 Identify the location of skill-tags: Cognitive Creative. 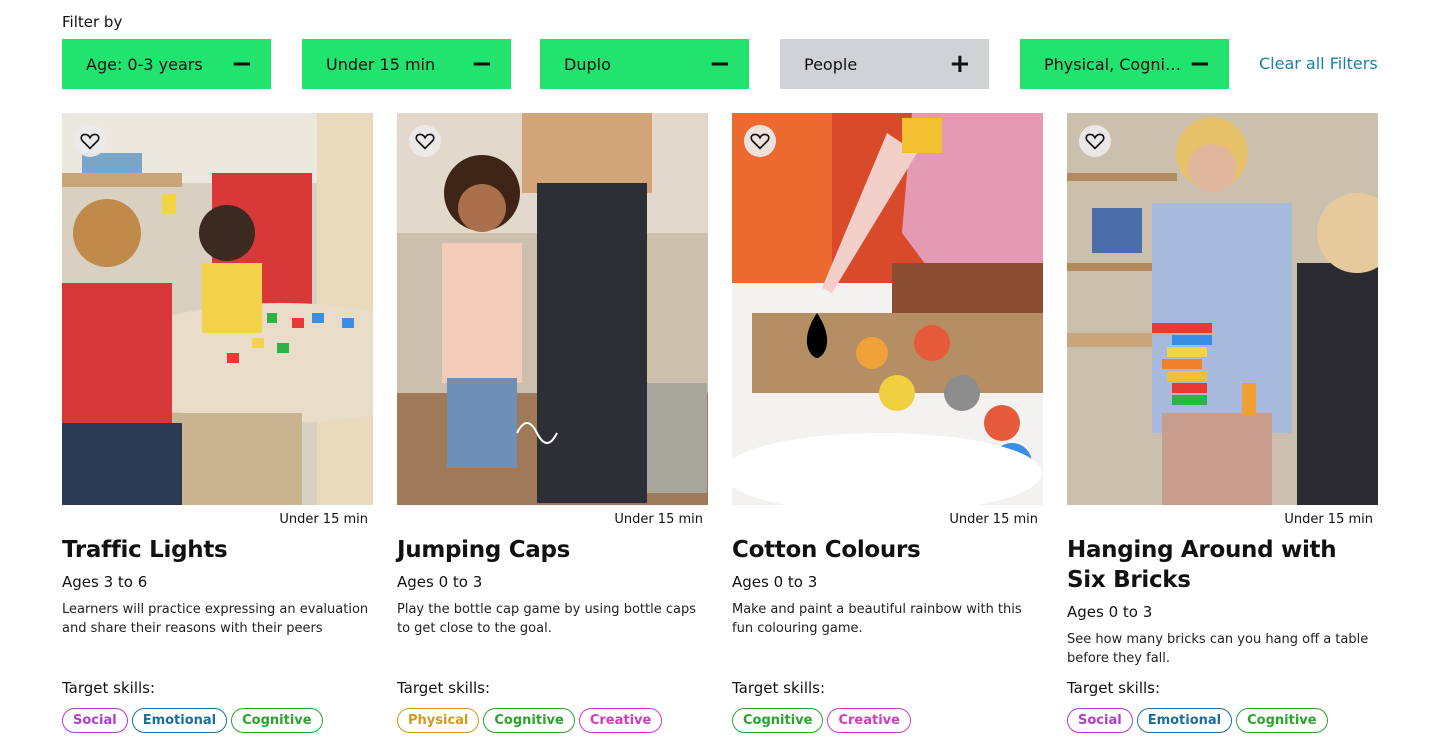
(821, 720).